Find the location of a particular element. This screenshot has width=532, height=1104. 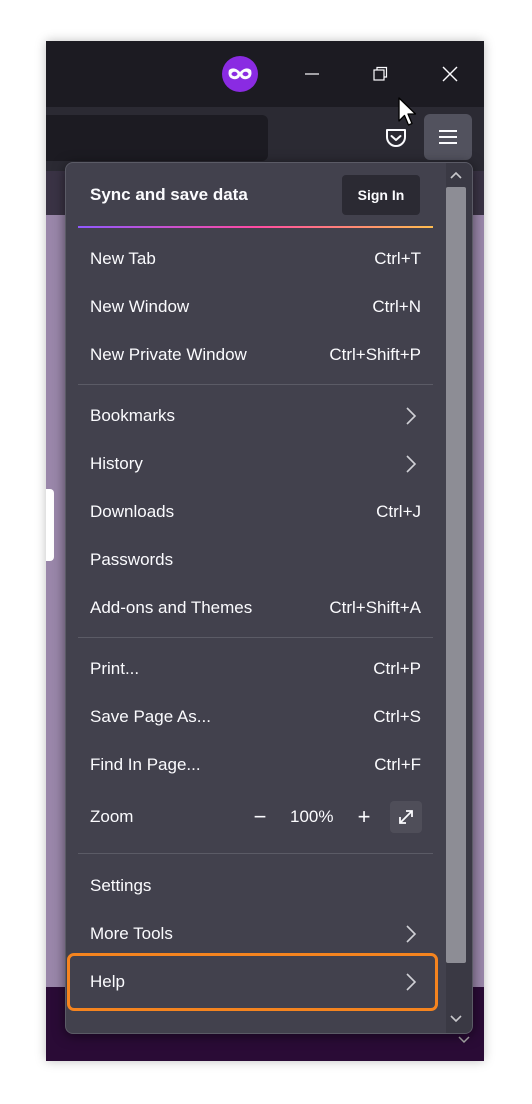

close-icon is located at coordinates (450, 74).